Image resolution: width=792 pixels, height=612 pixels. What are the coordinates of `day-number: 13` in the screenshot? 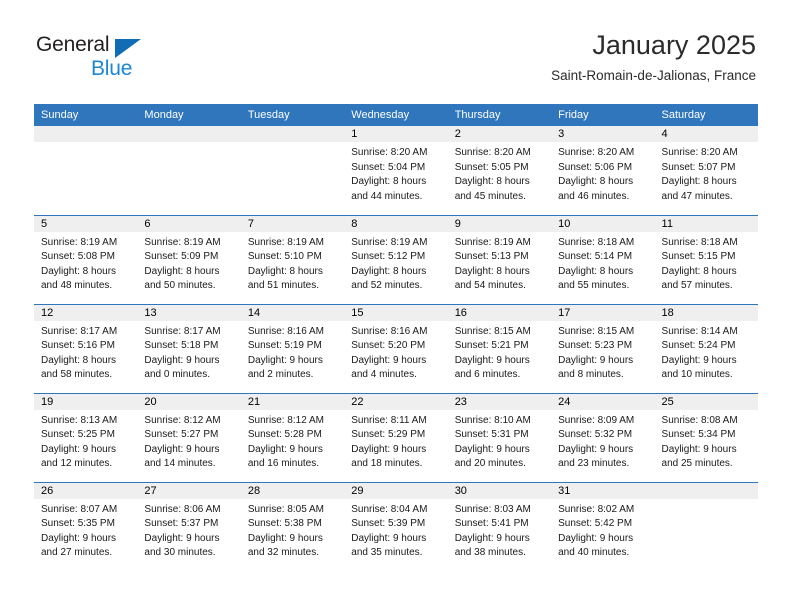 It's located at (189, 312).